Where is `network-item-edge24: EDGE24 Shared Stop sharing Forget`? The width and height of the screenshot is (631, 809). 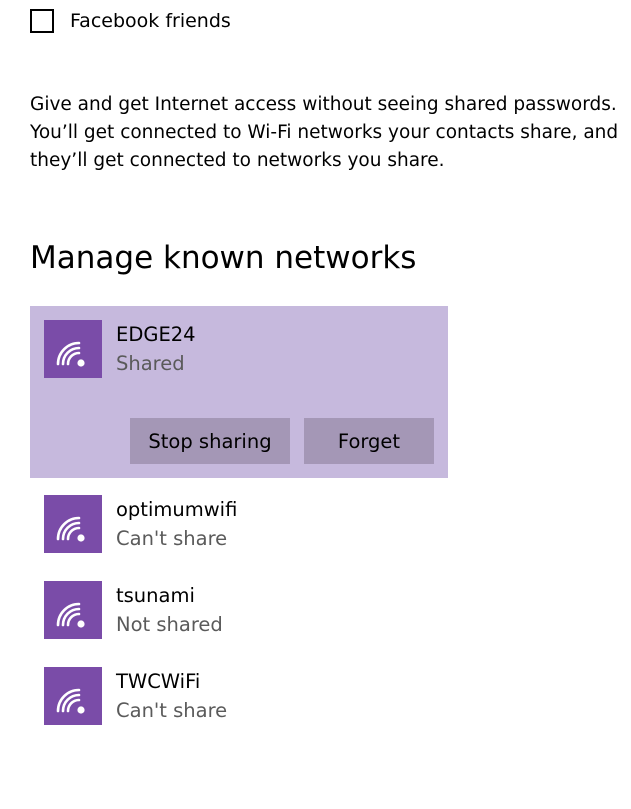 network-item-edge24: EDGE24 Shared Stop sharing Forget is located at coordinates (239, 392).